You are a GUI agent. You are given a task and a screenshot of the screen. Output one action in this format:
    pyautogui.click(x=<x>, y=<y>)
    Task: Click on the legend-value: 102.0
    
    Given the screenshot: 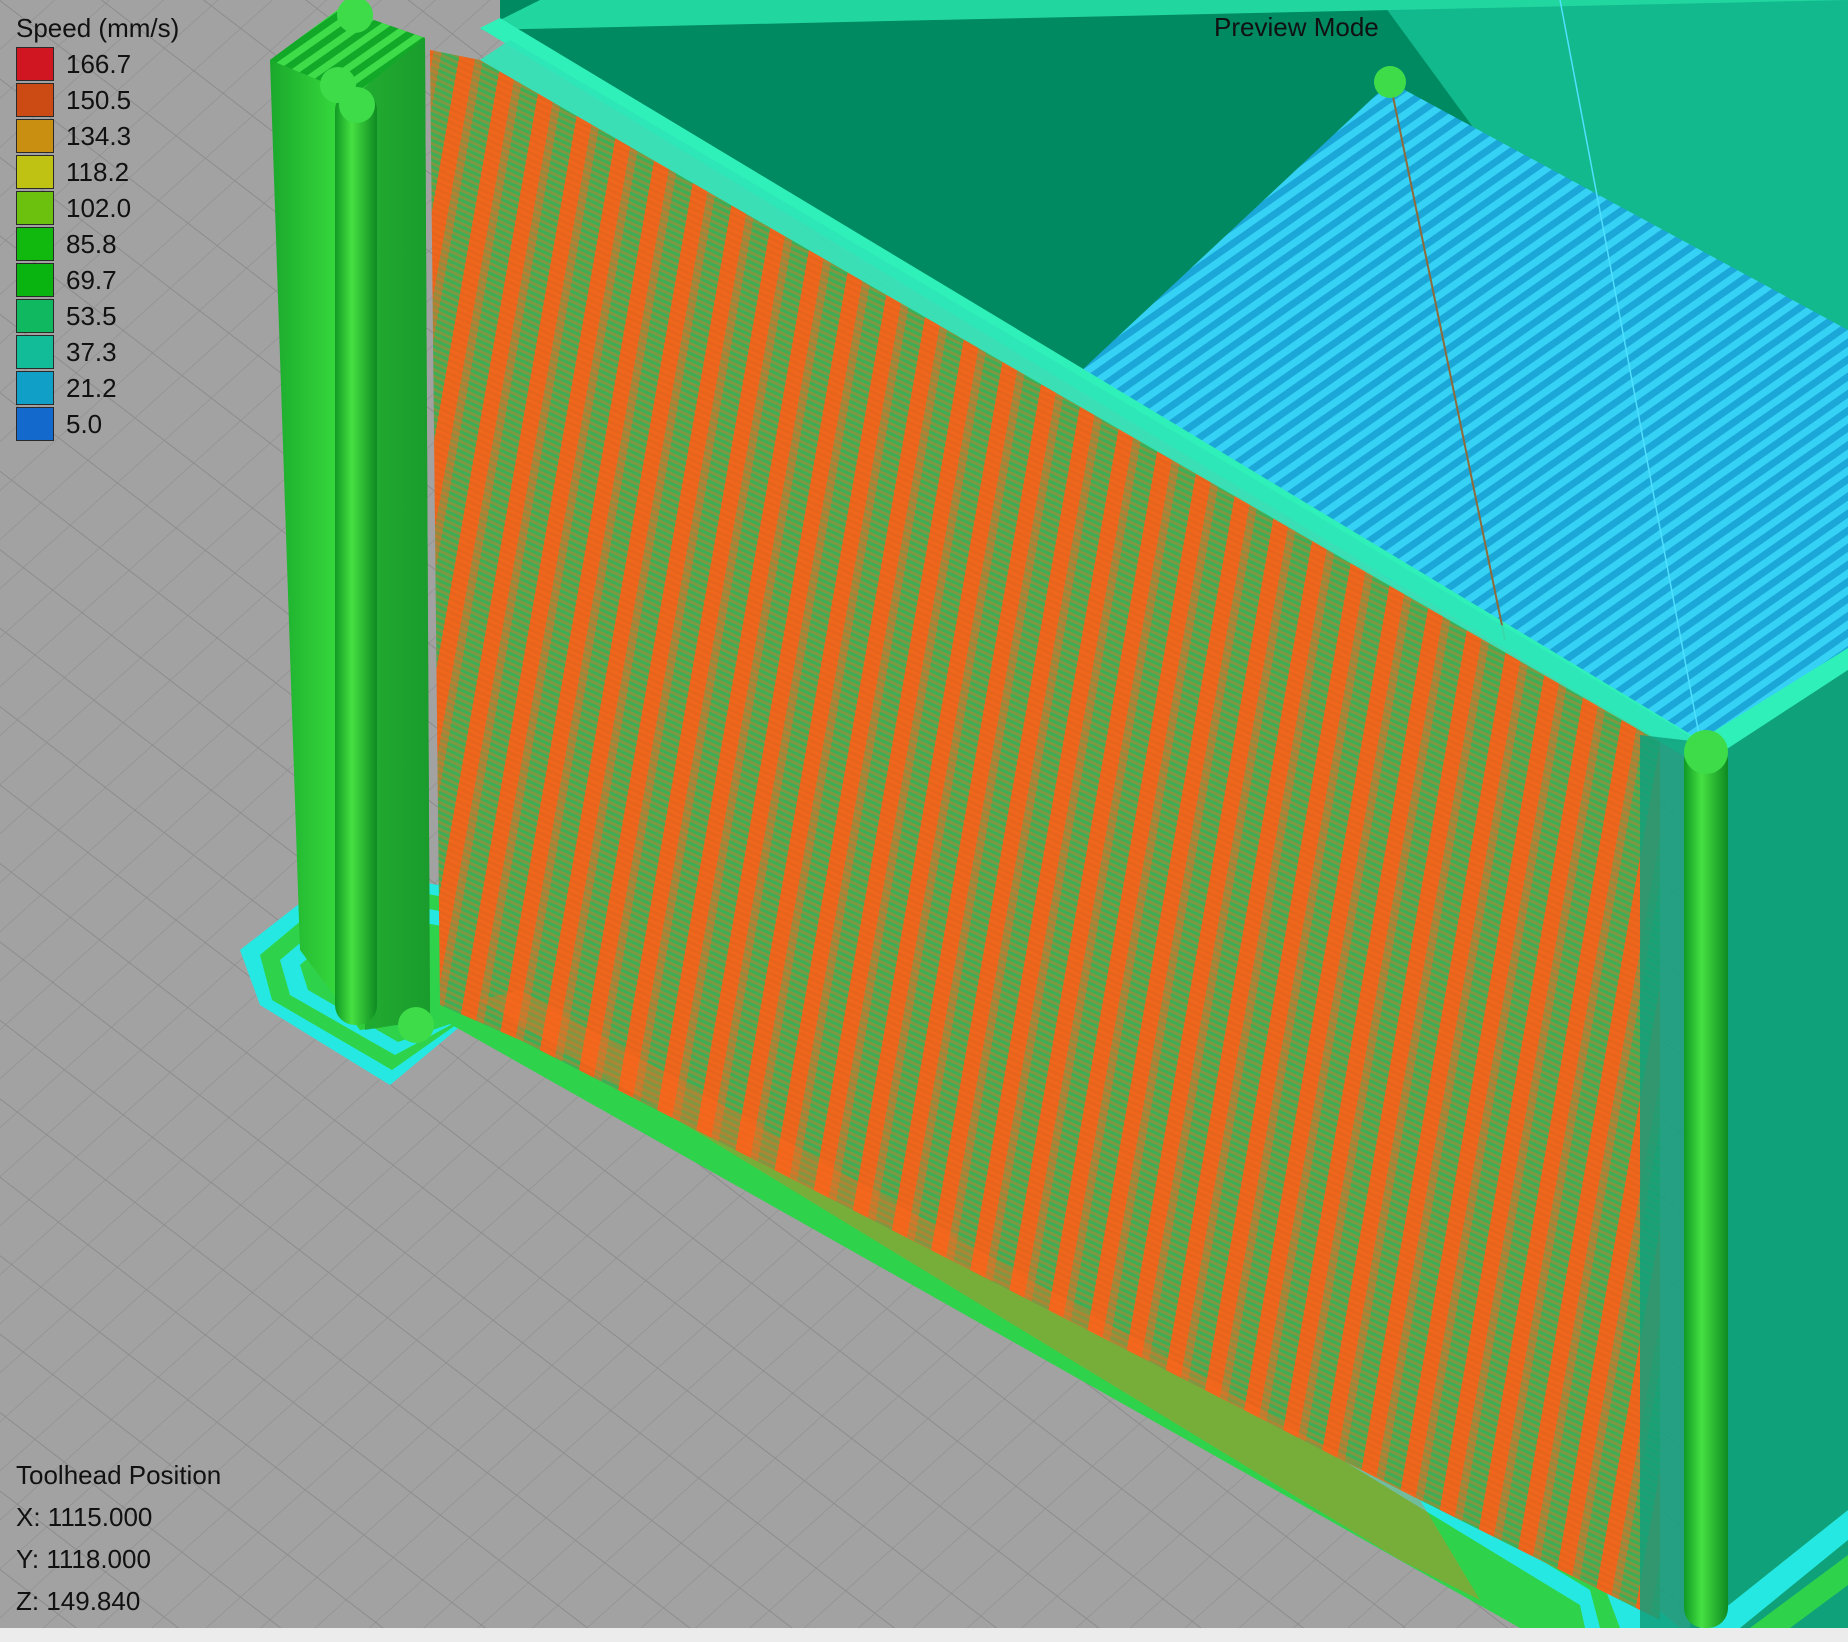 What is the action you would take?
    pyautogui.click(x=99, y=207)
    